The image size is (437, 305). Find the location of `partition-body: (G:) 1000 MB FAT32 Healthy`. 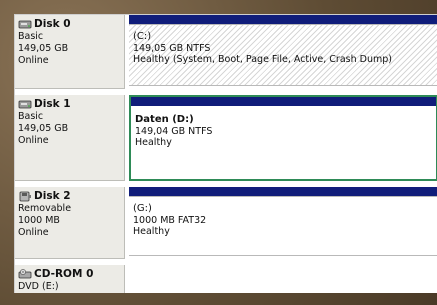

partition-body: (G:) 1000 MB FAT32 Healthy is located at coordinates (283, 226).